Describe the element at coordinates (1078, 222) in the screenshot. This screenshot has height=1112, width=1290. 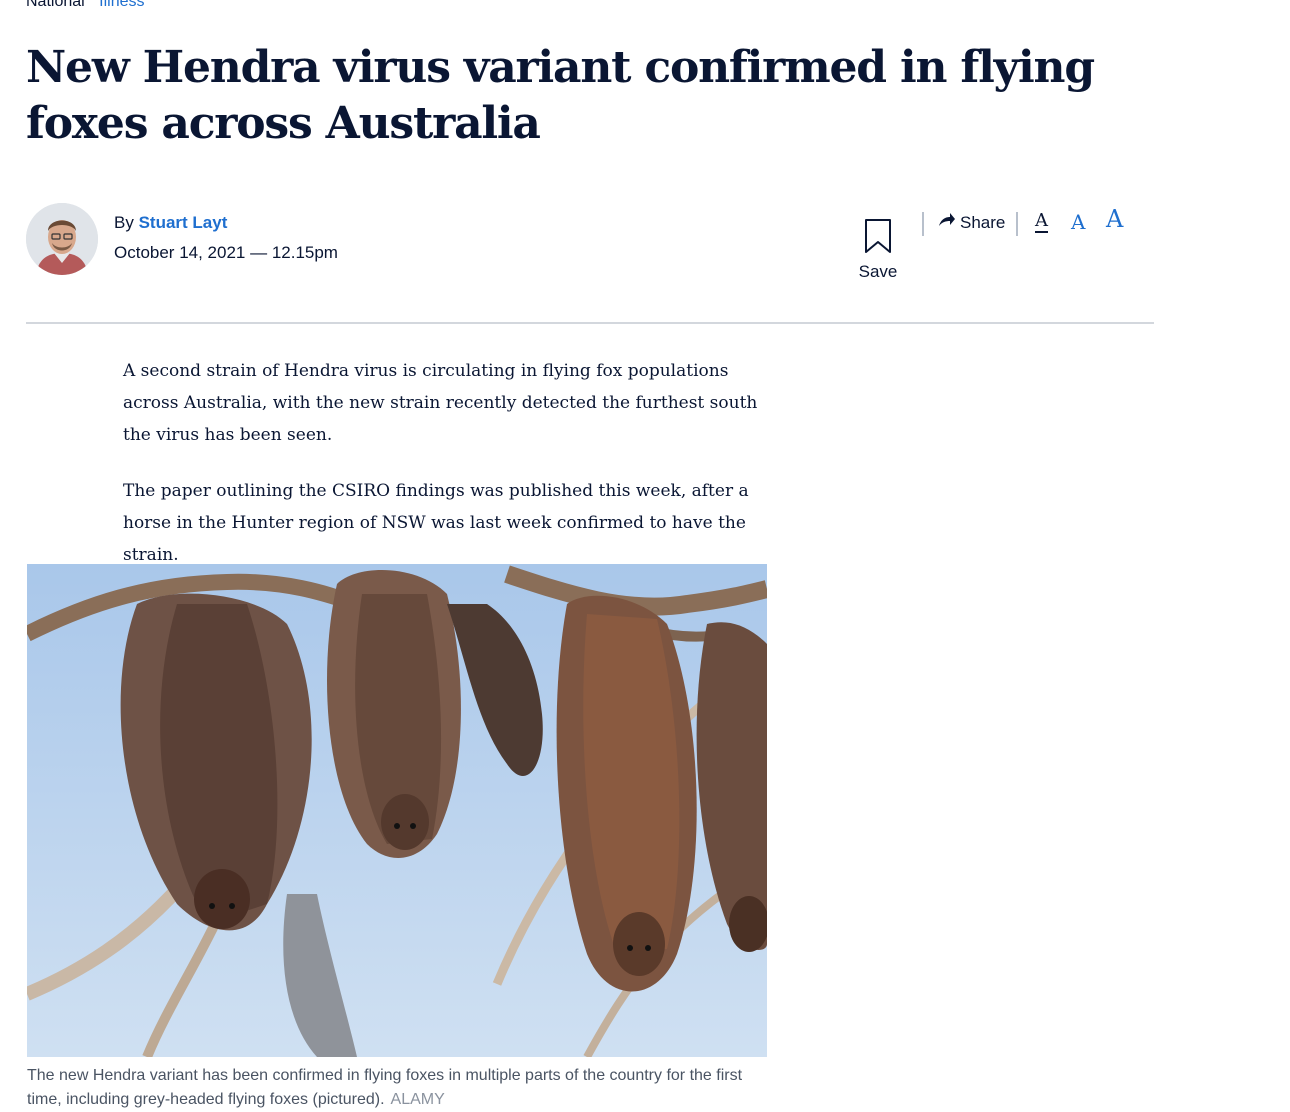
I see `font-size-medium-button: A` at that location.